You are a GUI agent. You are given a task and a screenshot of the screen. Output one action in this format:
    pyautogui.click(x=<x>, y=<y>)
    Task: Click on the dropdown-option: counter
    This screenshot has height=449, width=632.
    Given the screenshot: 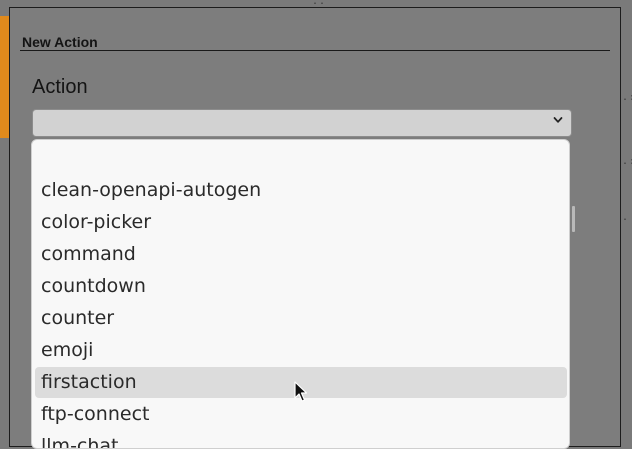 What is the action you would take?
    pyautogui.click(x=301, y=318)
    